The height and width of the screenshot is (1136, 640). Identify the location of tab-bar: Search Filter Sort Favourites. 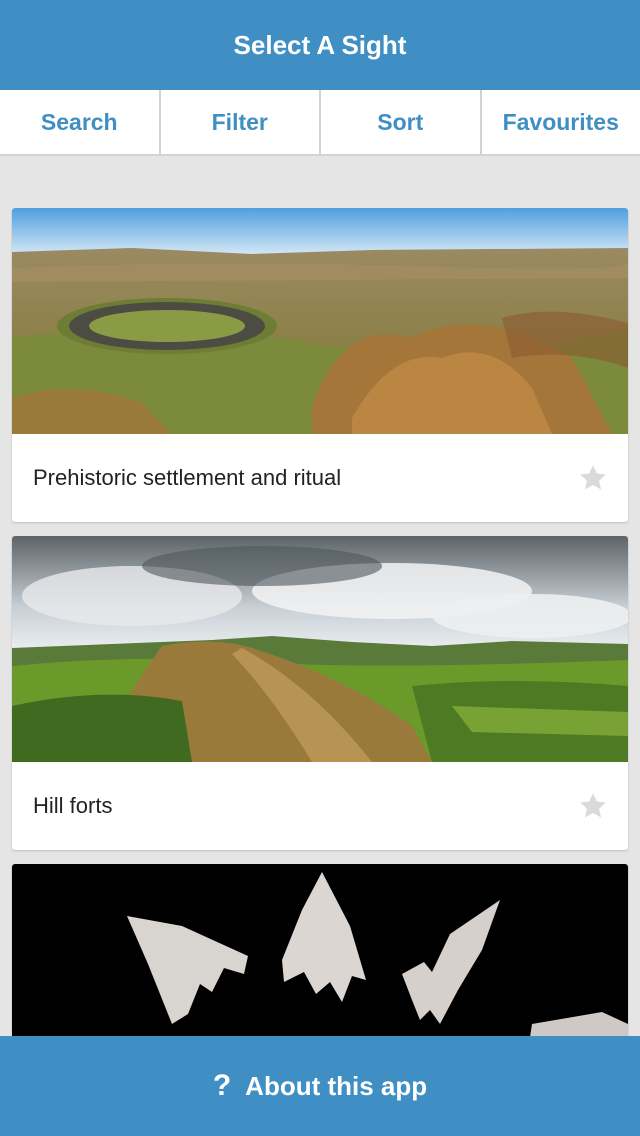
(320, 123).